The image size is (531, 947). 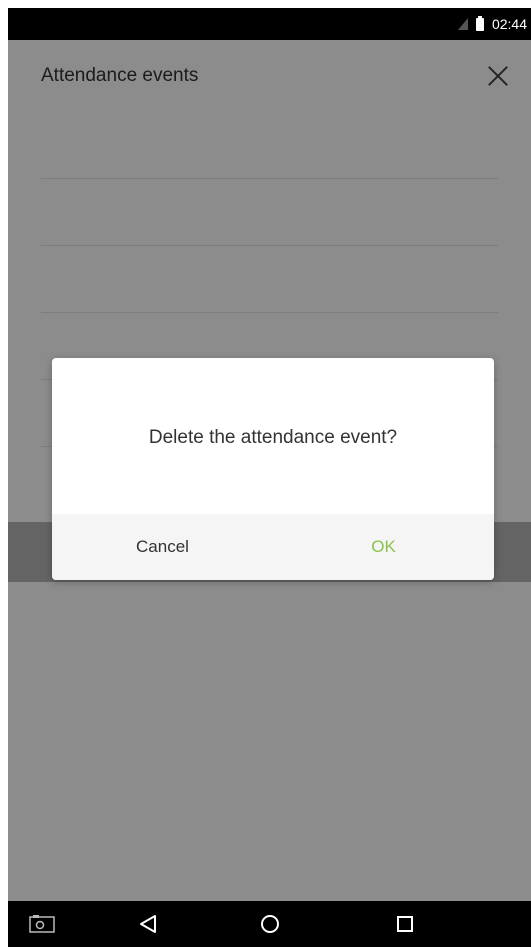 I want to click on status-bar: 02:44, so click(x=269, y=24).